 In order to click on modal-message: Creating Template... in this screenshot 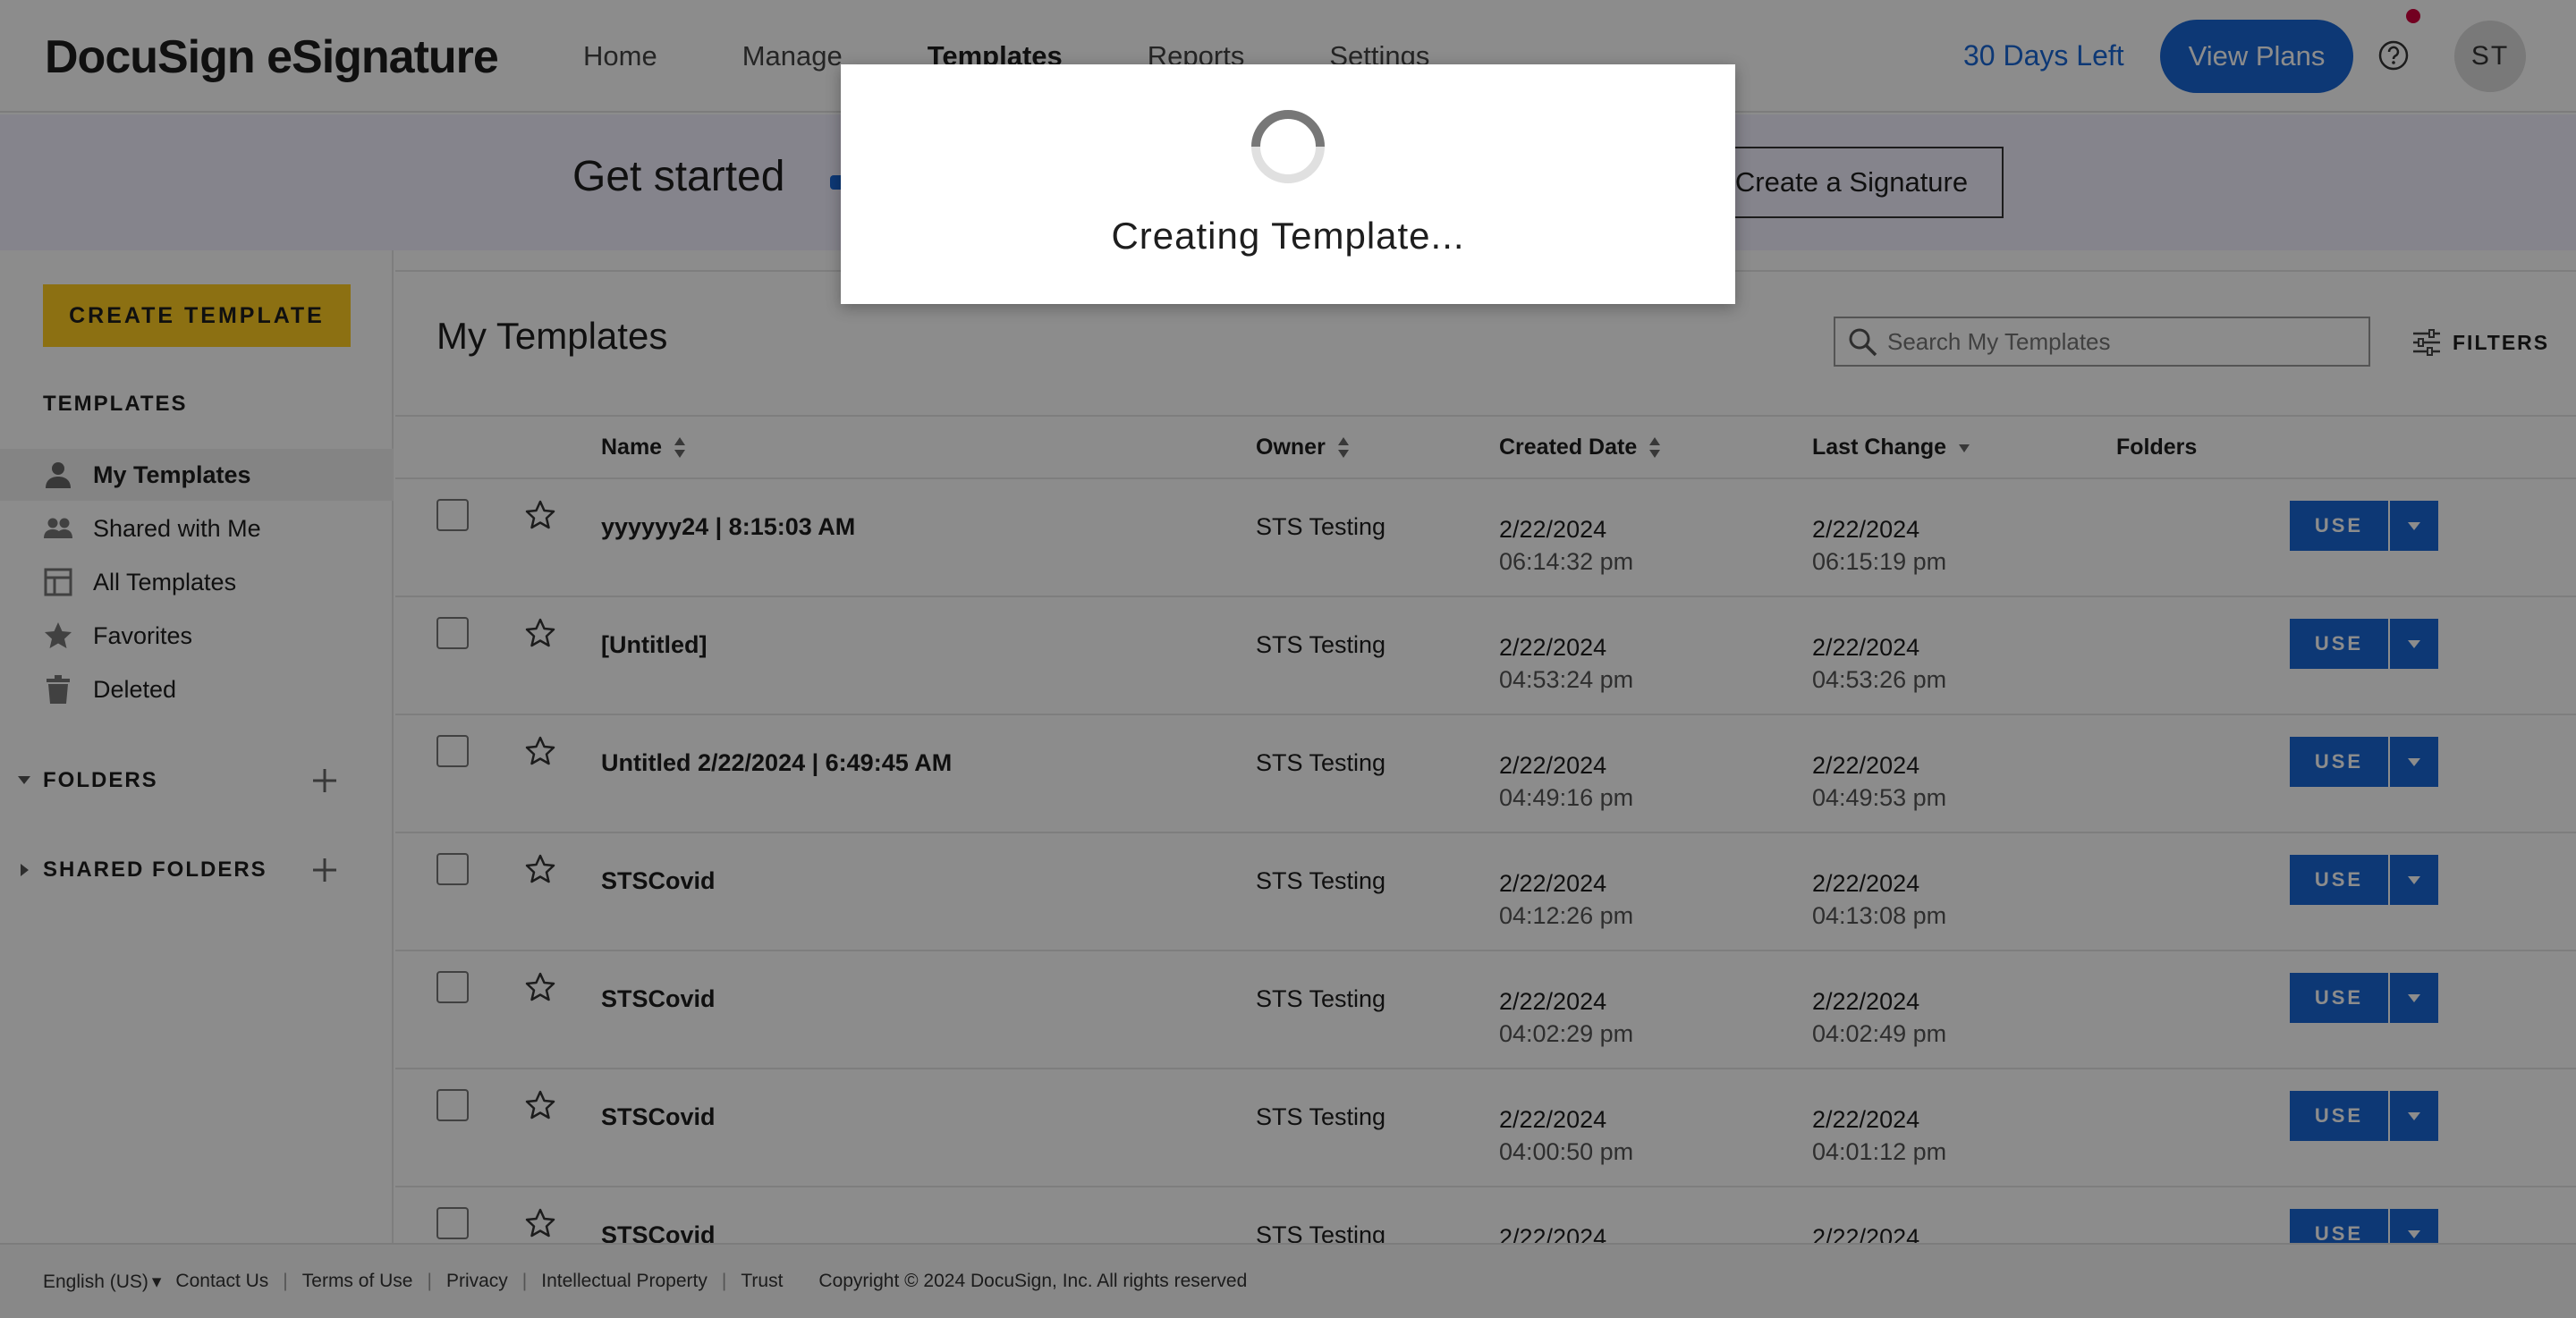, I will do `click(1288, 236)`.